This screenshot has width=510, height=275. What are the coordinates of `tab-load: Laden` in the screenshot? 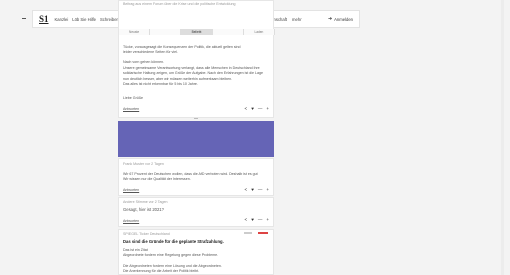 It's located at (259, 32).